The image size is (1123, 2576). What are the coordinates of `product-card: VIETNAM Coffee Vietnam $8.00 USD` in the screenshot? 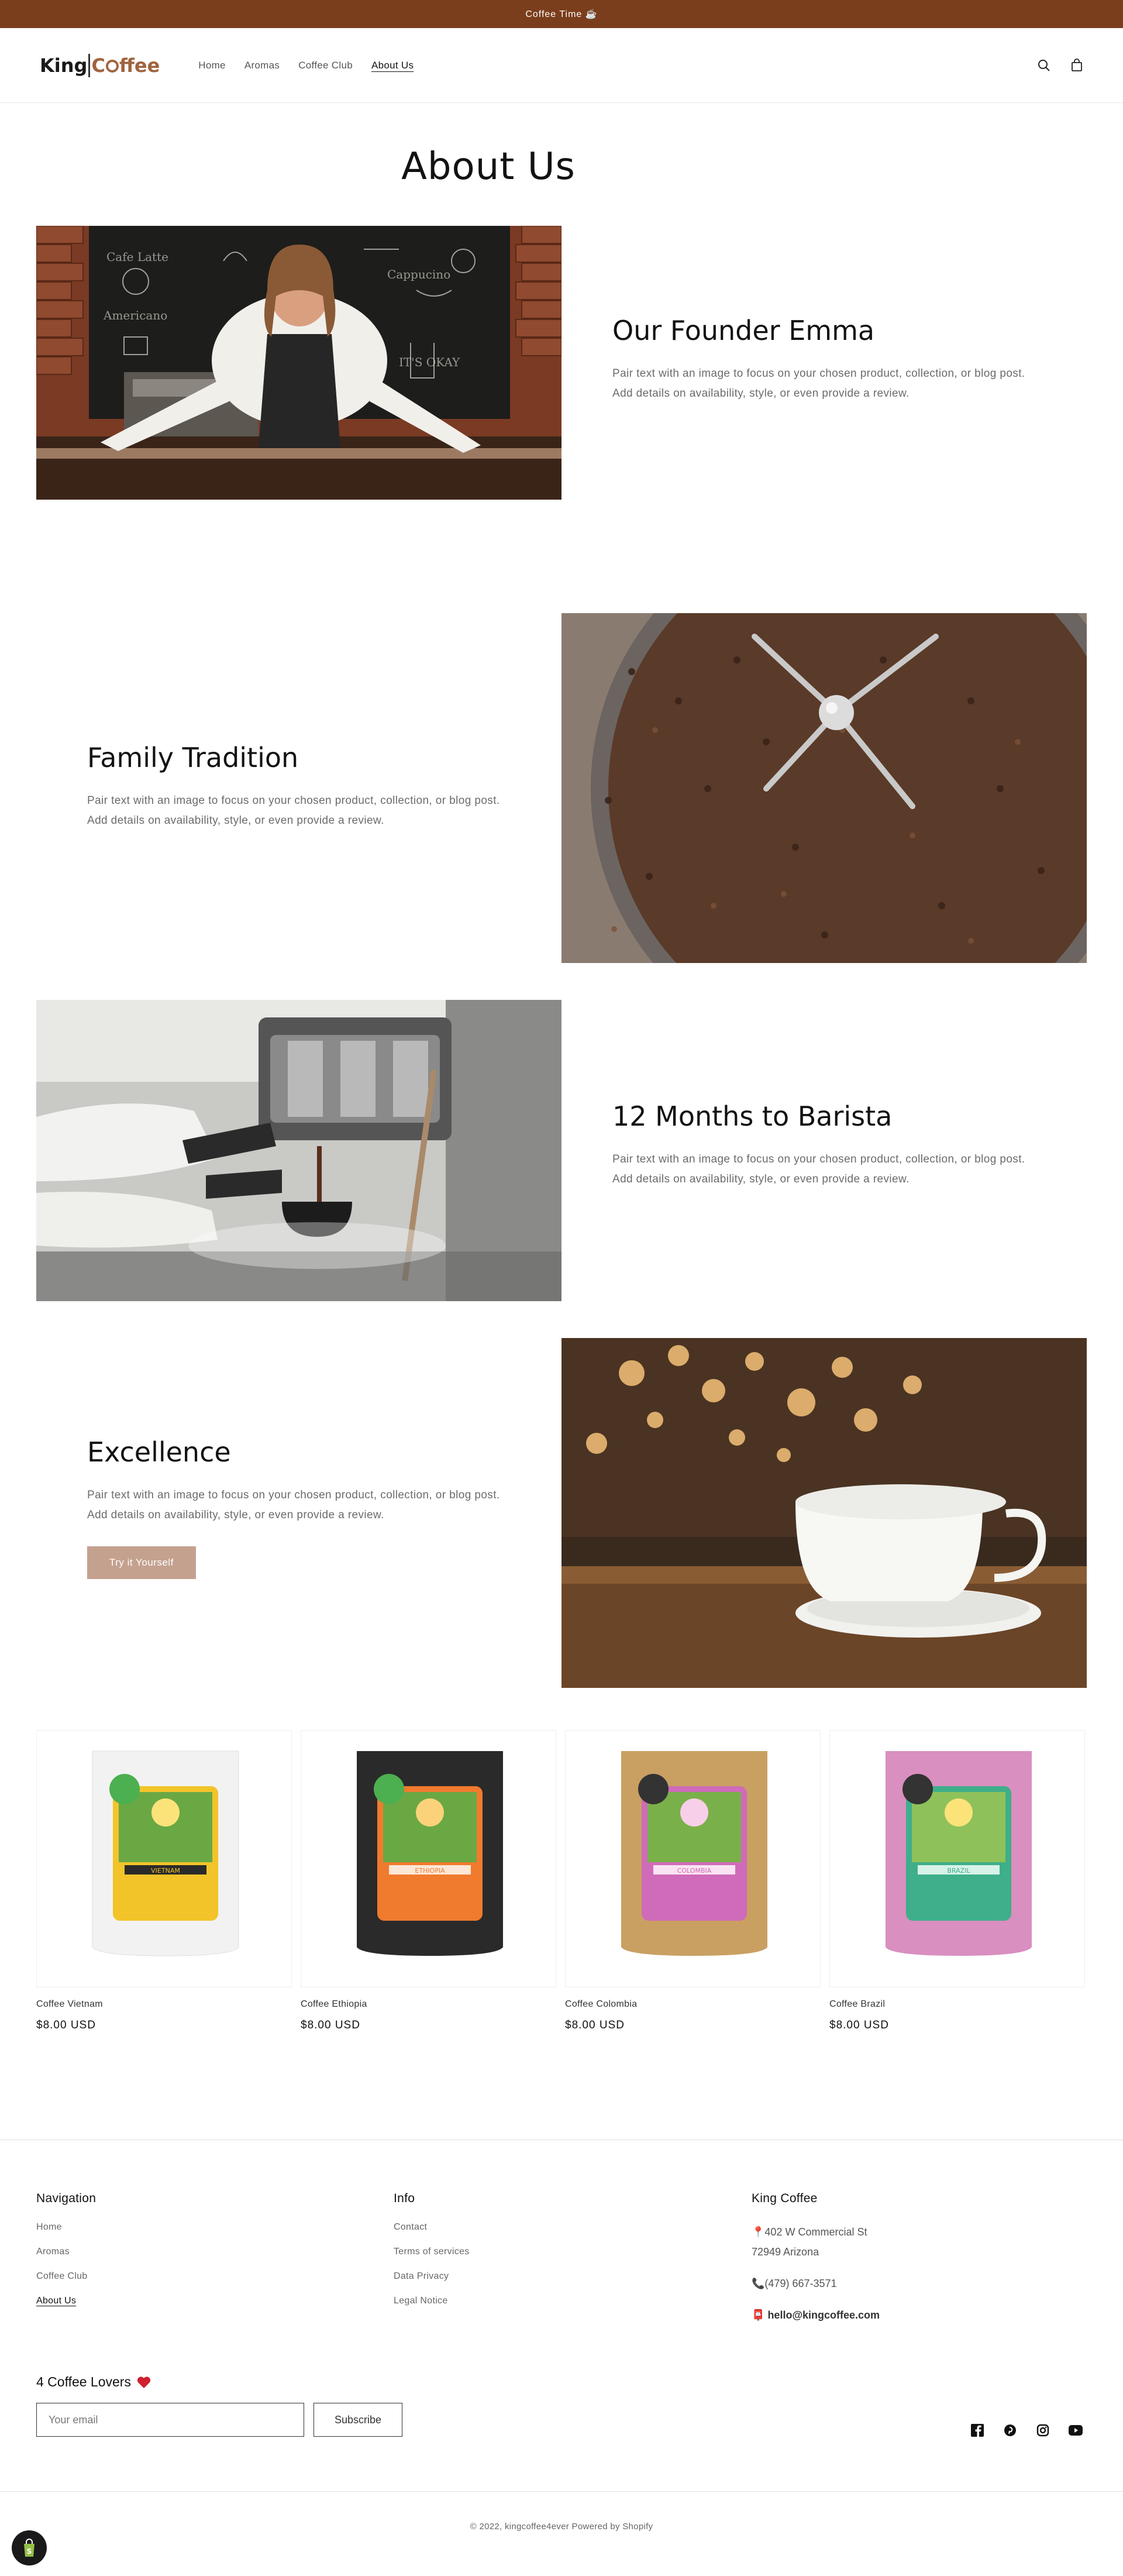 It's located at (164, 1881).